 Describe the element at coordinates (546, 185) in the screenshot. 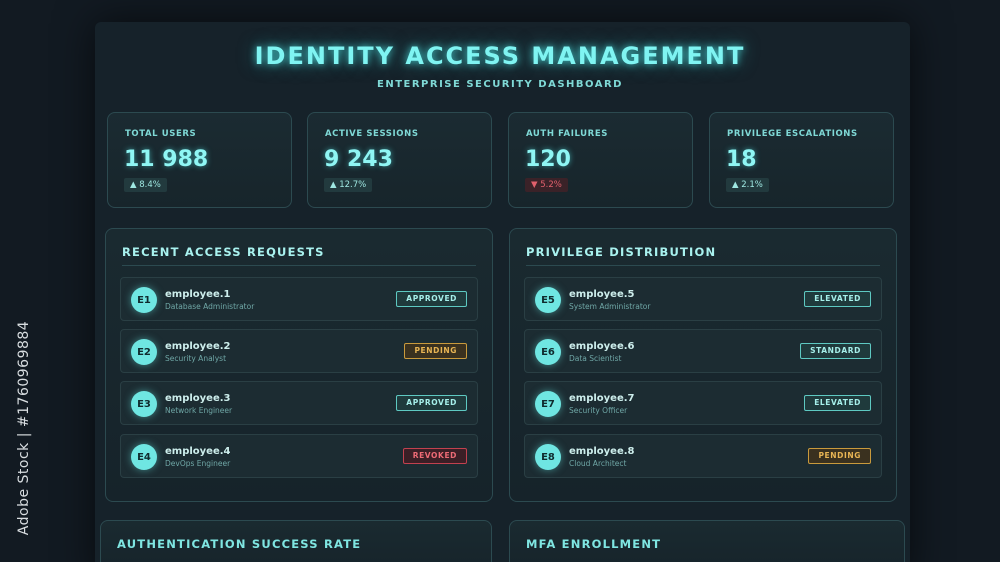

I see `stat-delta: ▼ 5.2%` at that location.